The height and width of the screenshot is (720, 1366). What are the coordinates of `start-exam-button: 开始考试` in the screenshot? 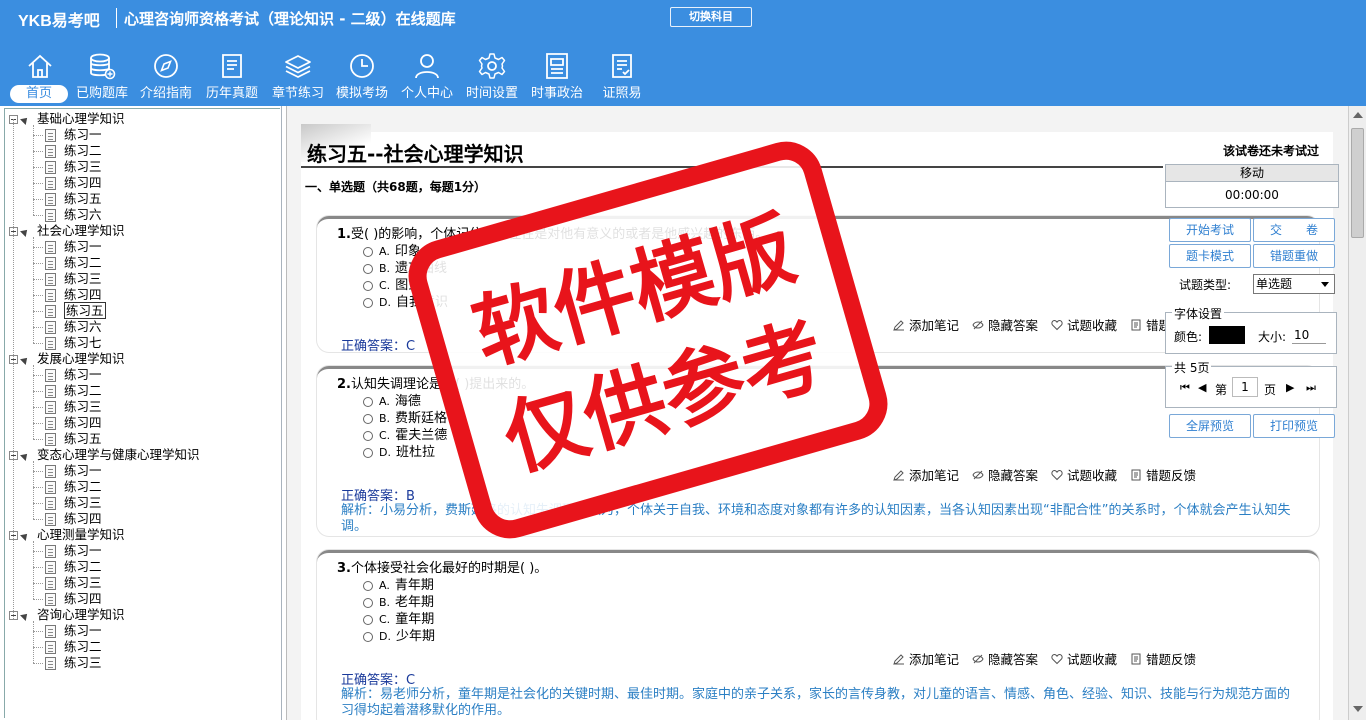 It's located at (1210, 230).